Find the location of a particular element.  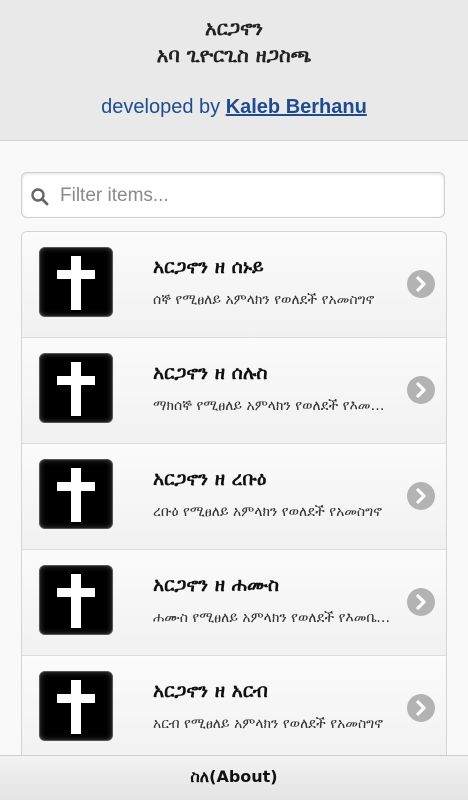

about-footer-button: ስለ(About) is located at coordinates (234, 777).